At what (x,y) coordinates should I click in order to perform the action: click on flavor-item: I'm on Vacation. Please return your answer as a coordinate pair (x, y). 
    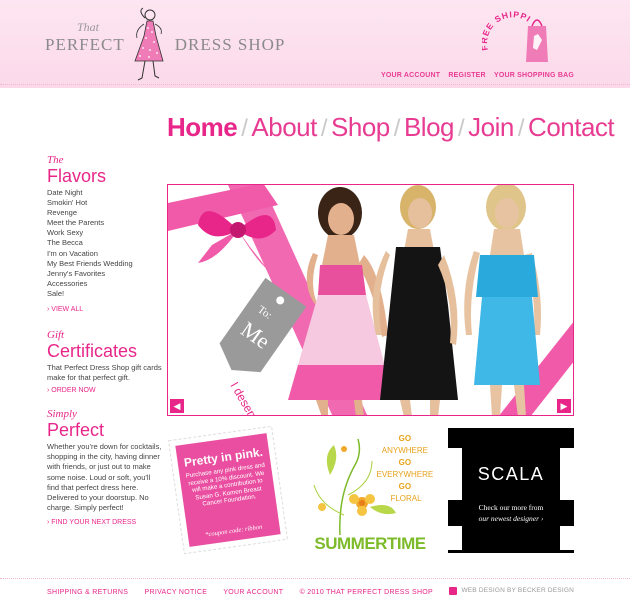
    Looking at the image, I should click on (104, 254).